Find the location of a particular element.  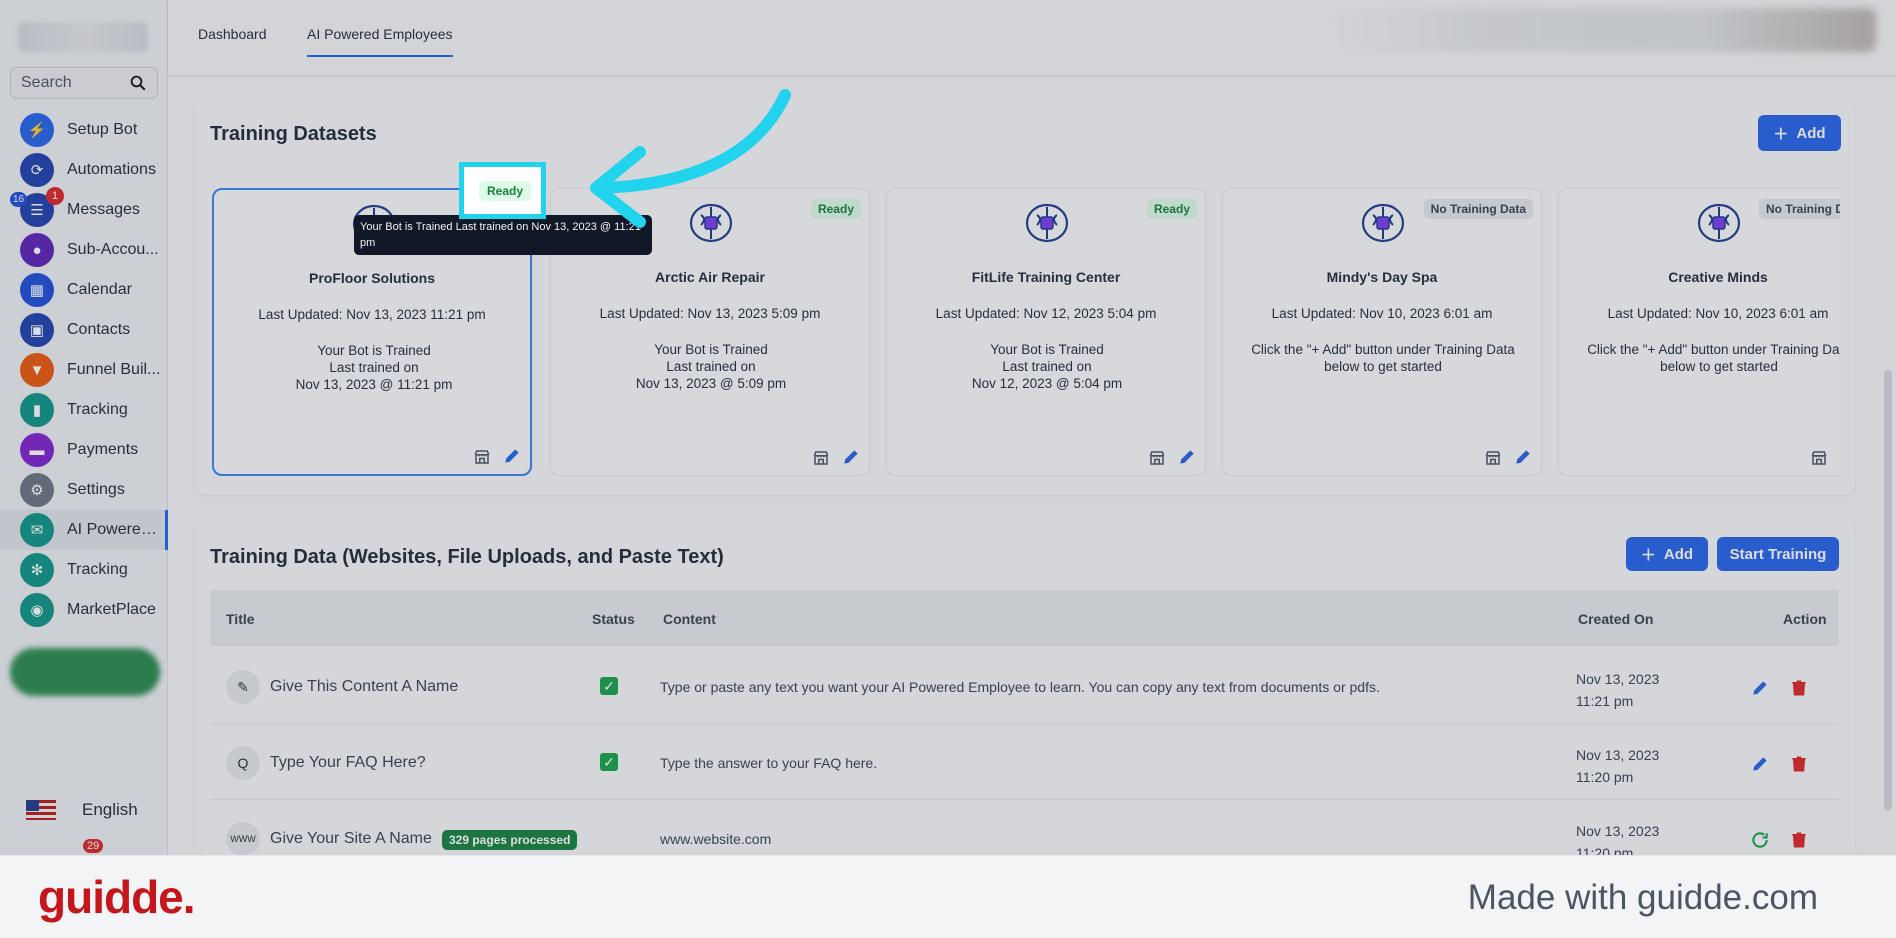

desc-line: Last trained on is located at coordinates (1047, 366).